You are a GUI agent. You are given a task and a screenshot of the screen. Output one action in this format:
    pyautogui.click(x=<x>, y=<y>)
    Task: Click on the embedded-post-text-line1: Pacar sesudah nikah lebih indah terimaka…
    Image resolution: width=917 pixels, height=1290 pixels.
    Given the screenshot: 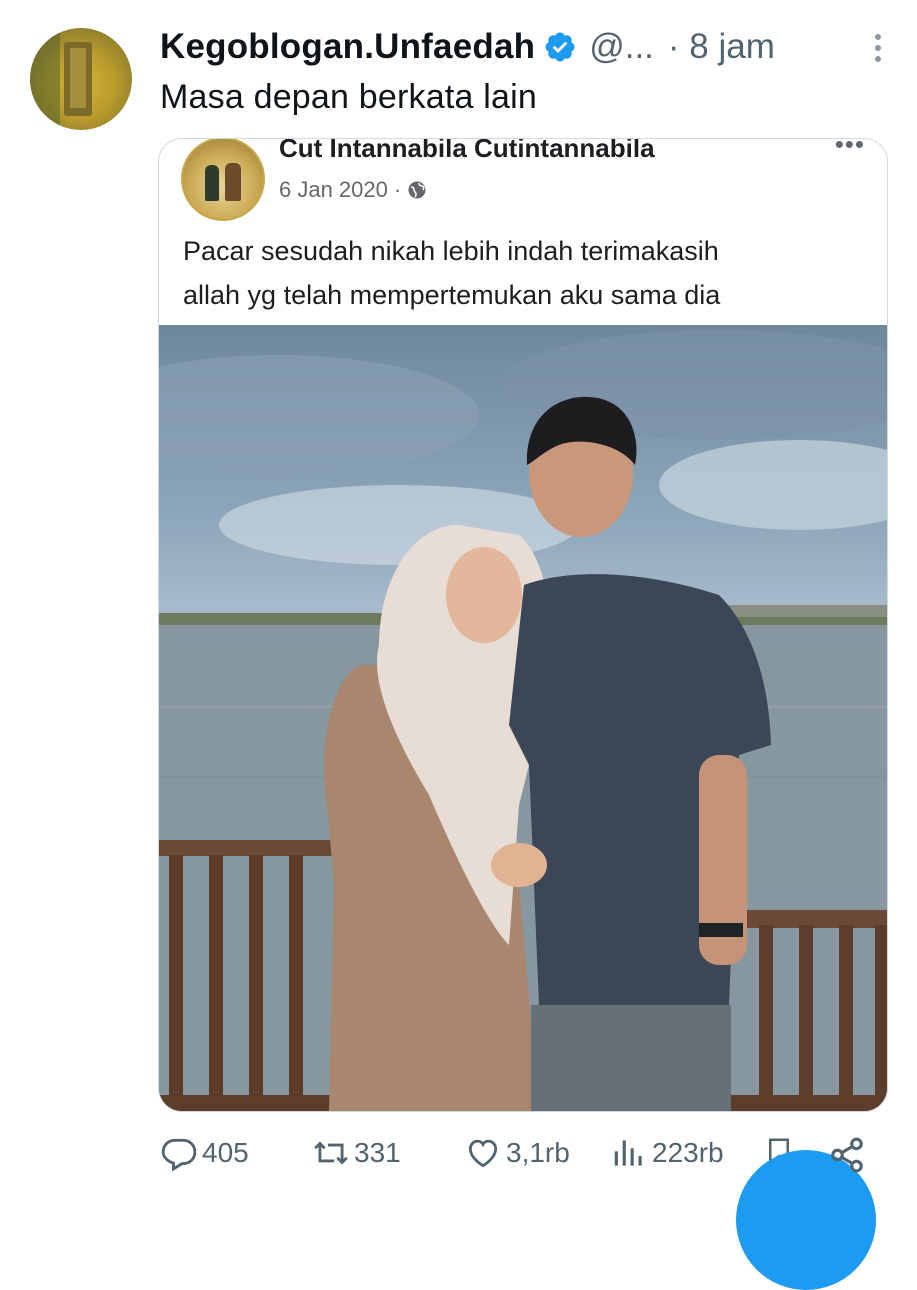 What is the action you would take?
    pyautogui.click(x=451, y=251)
    